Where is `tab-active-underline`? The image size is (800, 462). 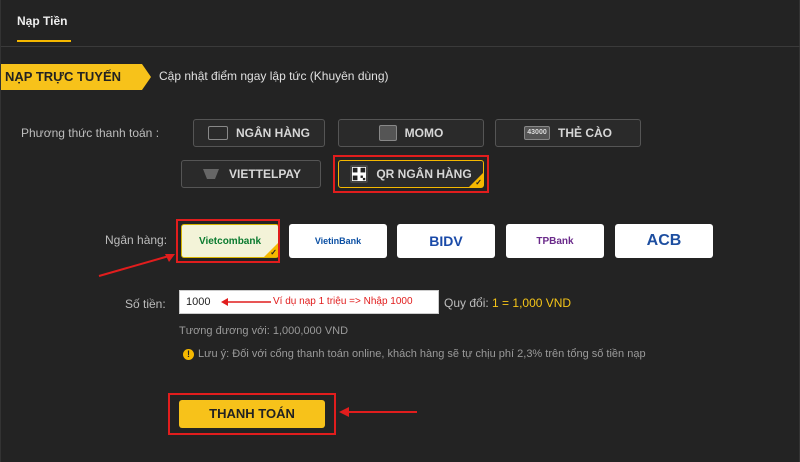 tab-active-underline is located at coordinates (44, 41).